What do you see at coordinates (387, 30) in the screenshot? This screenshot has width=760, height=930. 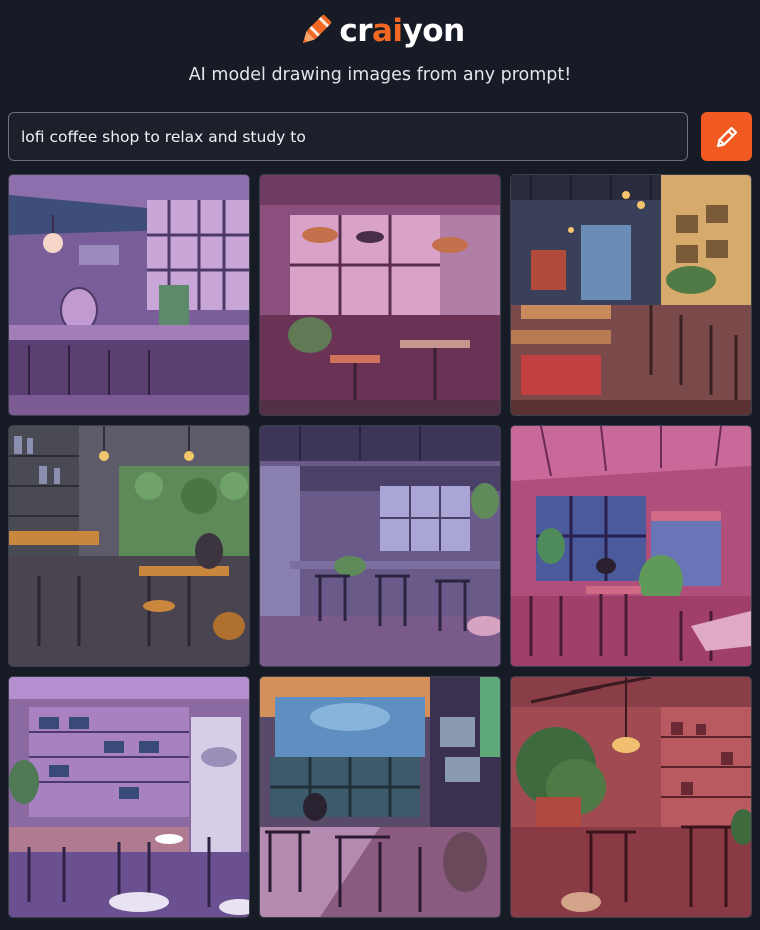 I see `logo-text-accent: ai` at bounding box center [387, 30].